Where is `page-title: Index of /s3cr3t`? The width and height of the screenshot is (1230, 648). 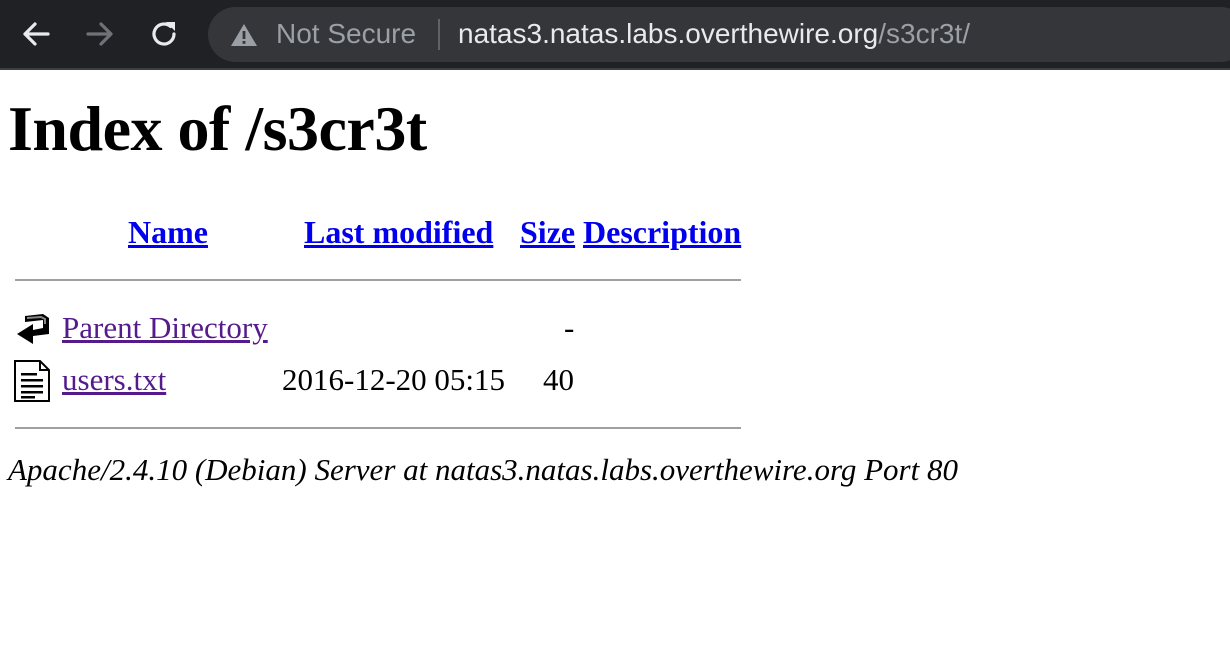 page-title: Index of /s3cr3t is located at coordinates (217, 128).